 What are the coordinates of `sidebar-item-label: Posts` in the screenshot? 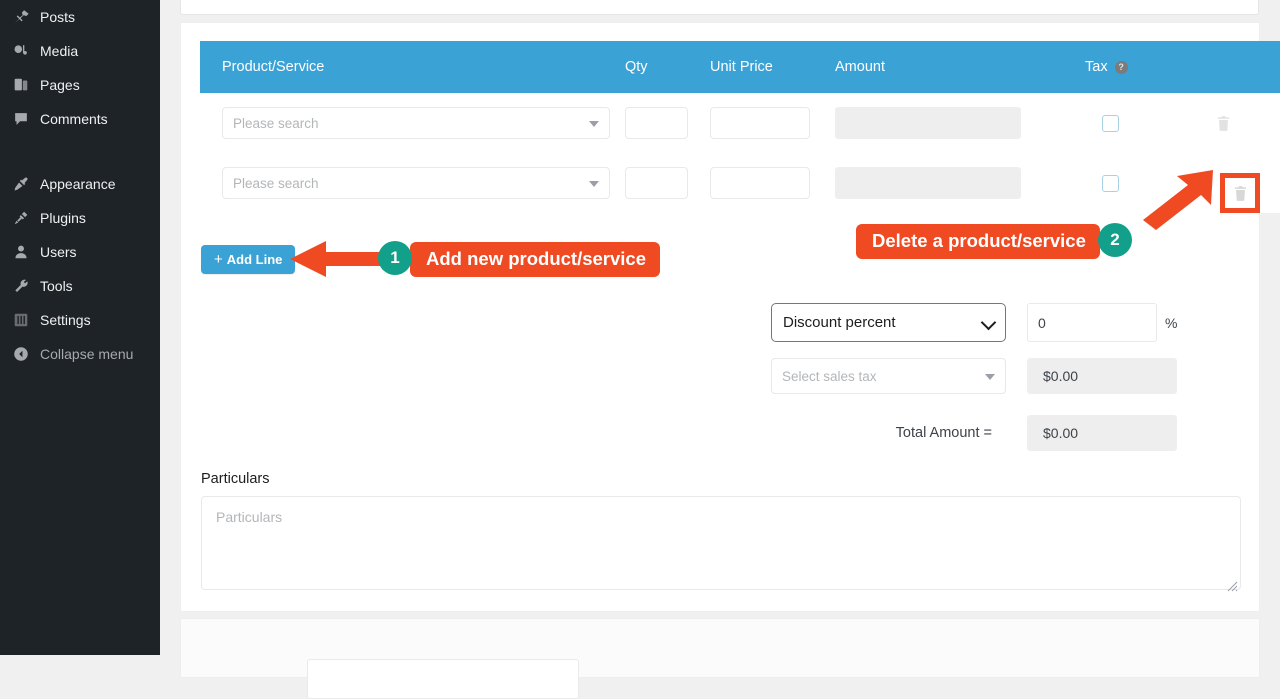 It's located at (58, 17).